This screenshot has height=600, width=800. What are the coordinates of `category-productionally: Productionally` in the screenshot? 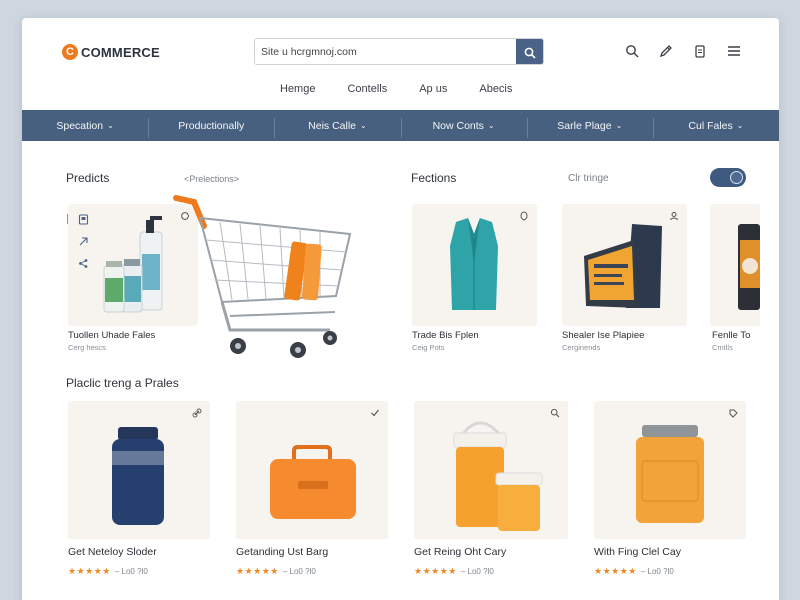 It's located at (211, 127).